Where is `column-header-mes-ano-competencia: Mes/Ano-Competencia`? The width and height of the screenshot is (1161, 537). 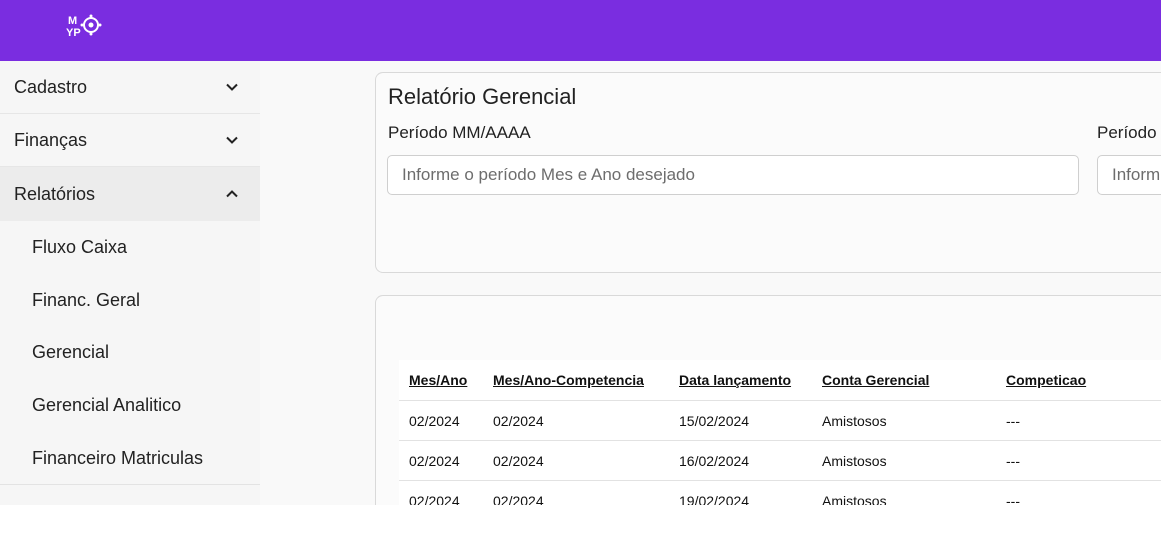 column-header-mes-ano-competencia: Mes/Ano-Competencia is located at coordinates (576, 380).